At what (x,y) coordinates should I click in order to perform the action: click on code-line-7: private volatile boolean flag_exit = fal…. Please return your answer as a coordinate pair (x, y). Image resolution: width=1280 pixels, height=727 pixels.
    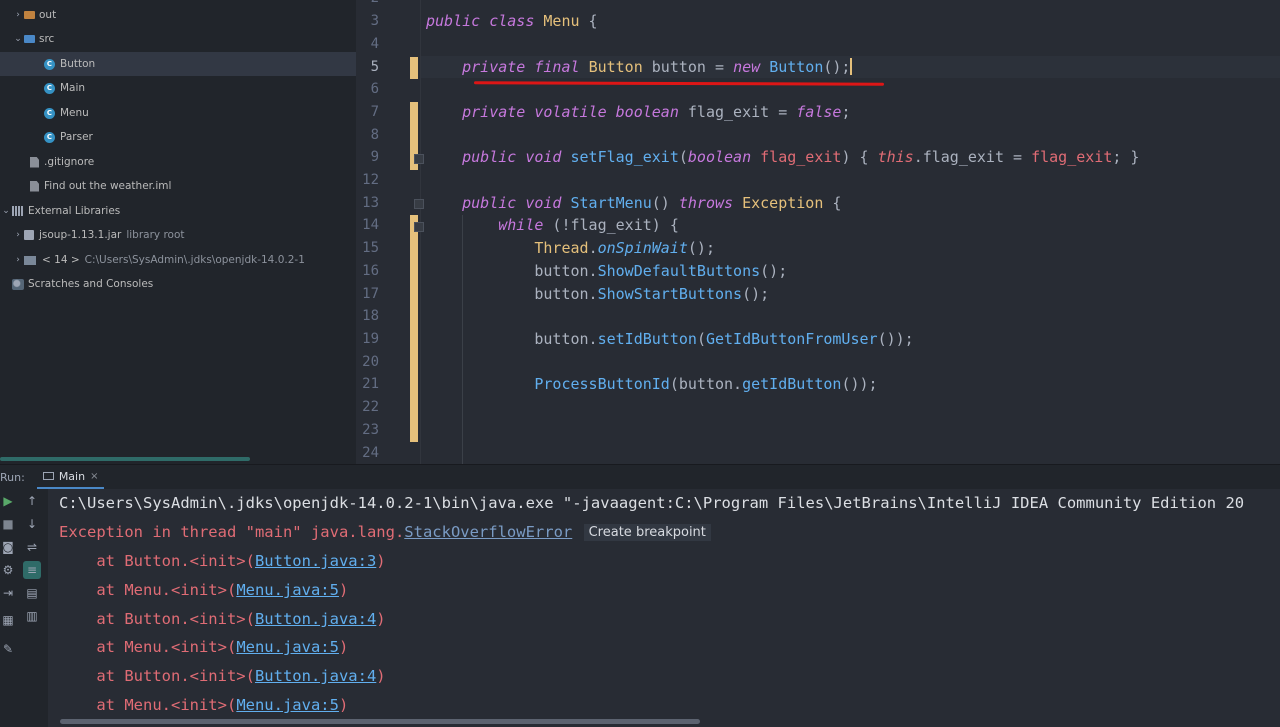
    Looking at the image, I should click on (656, 112).